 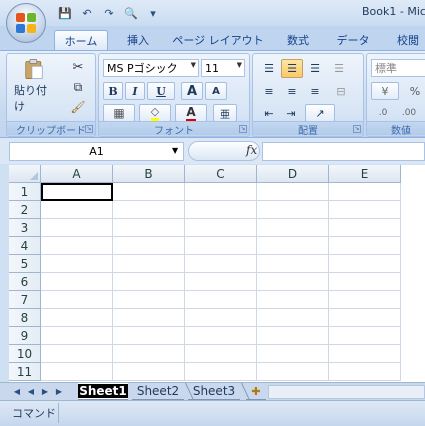 What do you see at coordinates (25, 246) in the screenshot?
I see `row-header-4: 4` at bounding box center [25, 246].